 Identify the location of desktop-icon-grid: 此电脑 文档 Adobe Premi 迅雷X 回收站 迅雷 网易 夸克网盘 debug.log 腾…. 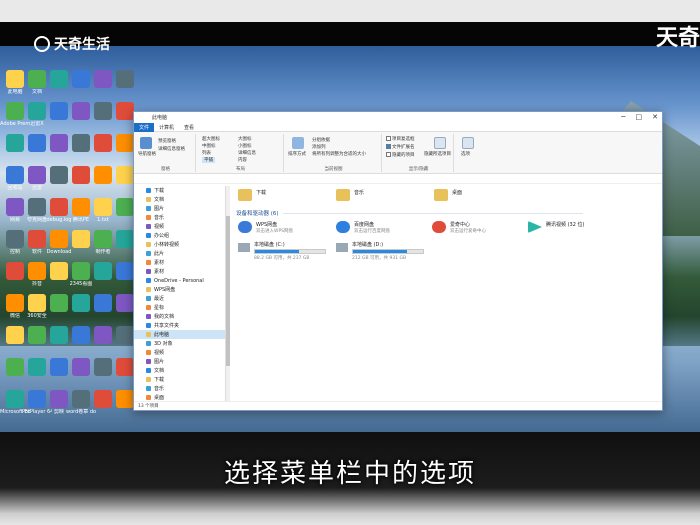
(67, 250).